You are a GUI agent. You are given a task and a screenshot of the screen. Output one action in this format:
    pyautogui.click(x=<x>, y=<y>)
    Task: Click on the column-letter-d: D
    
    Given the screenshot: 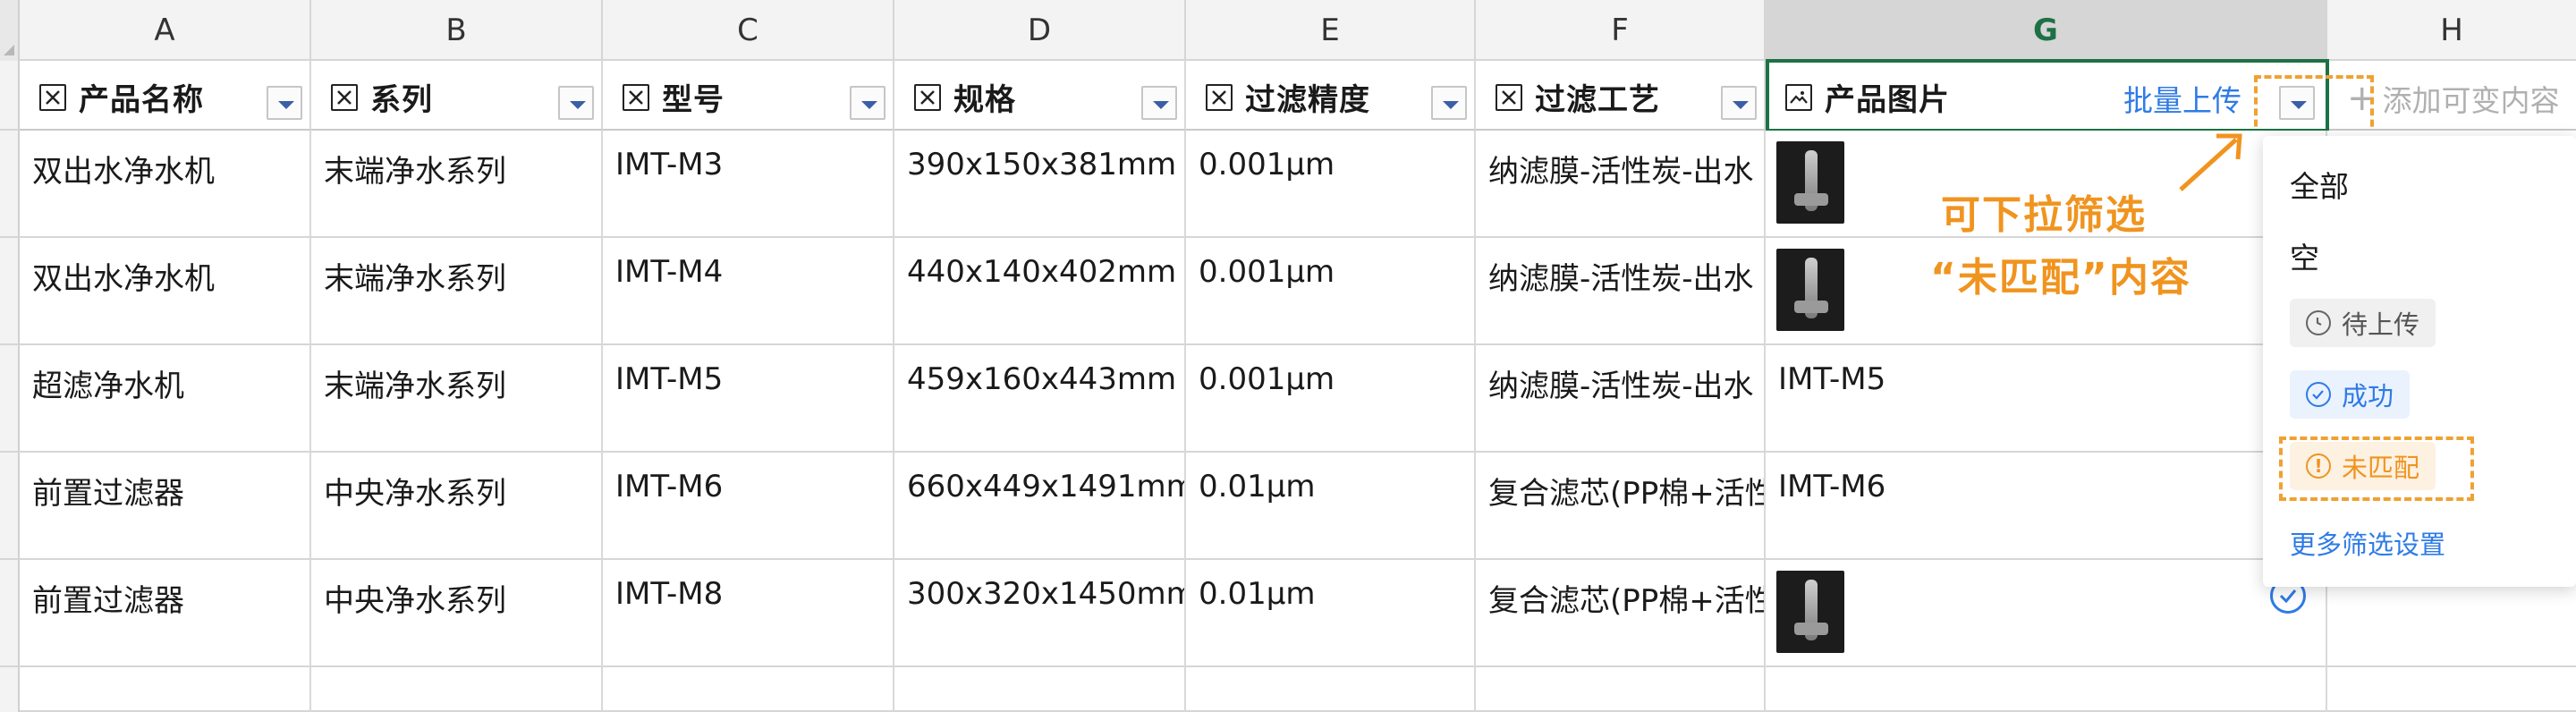 What is the action you would take?
    pyautogui.click(x=1040, y=30)
    